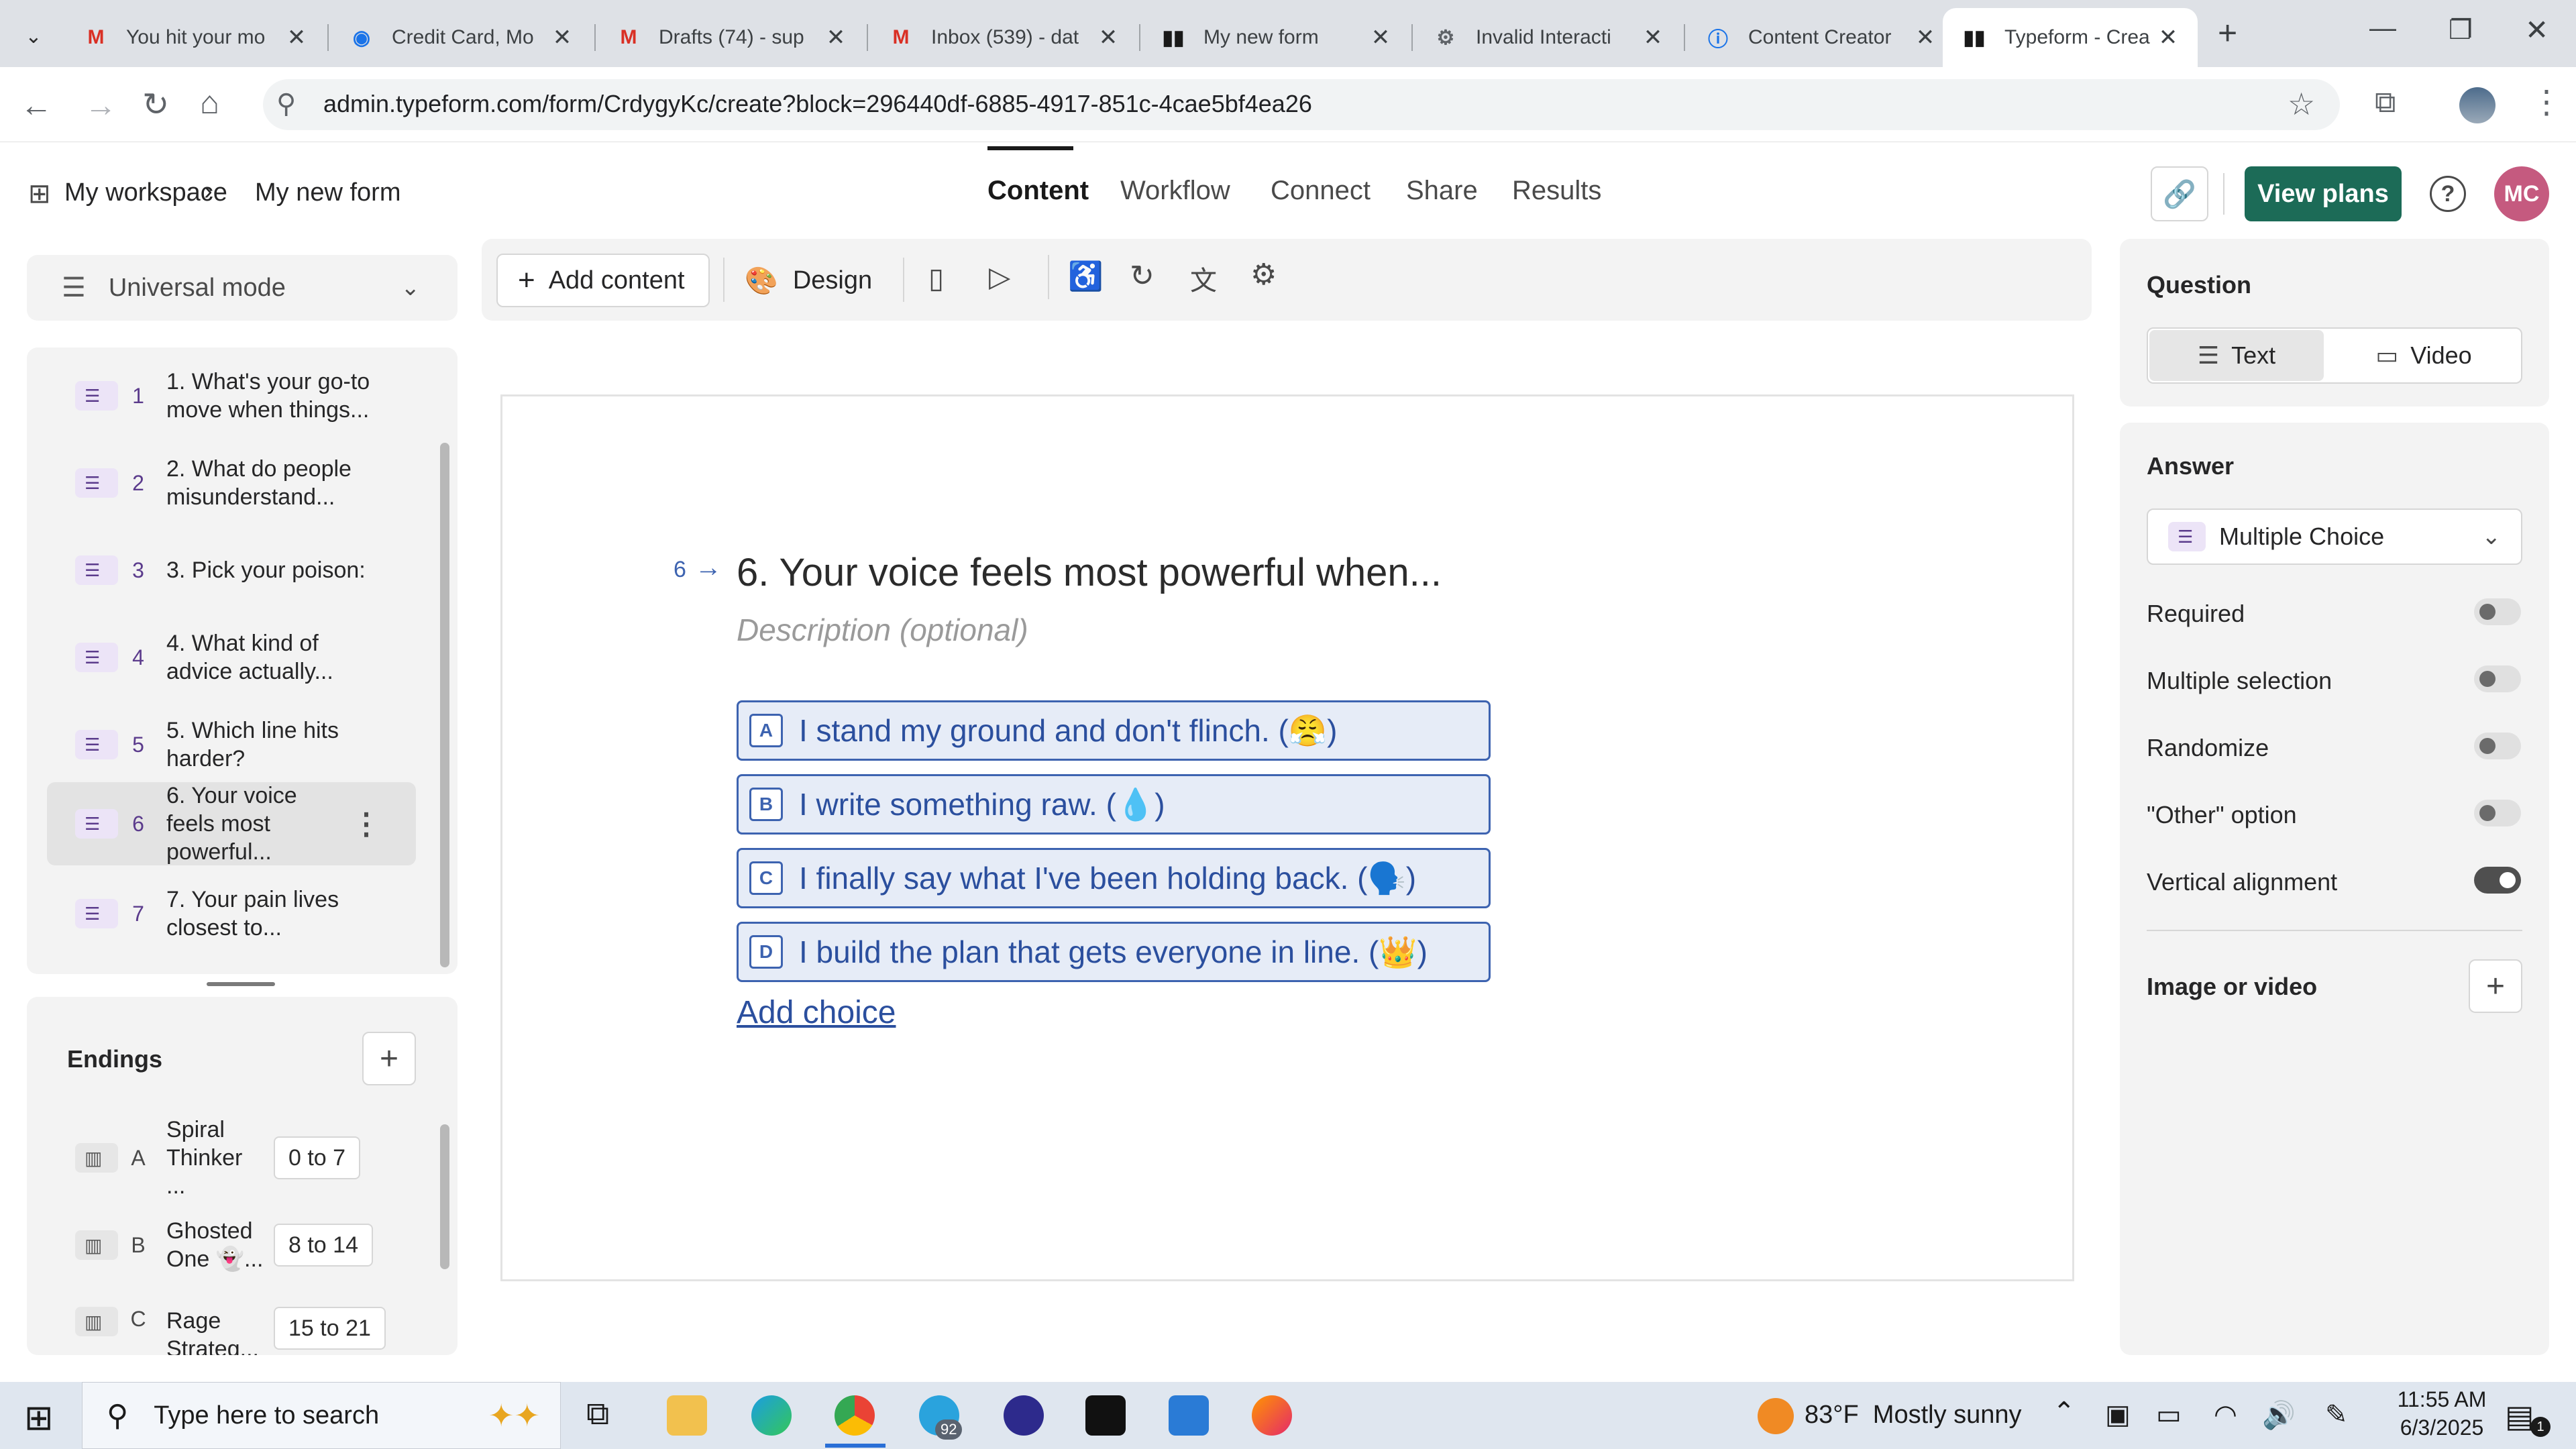 This screenshot has height=1449, width=2576. I want to click on firefox-icon, so click(1272, 1415).